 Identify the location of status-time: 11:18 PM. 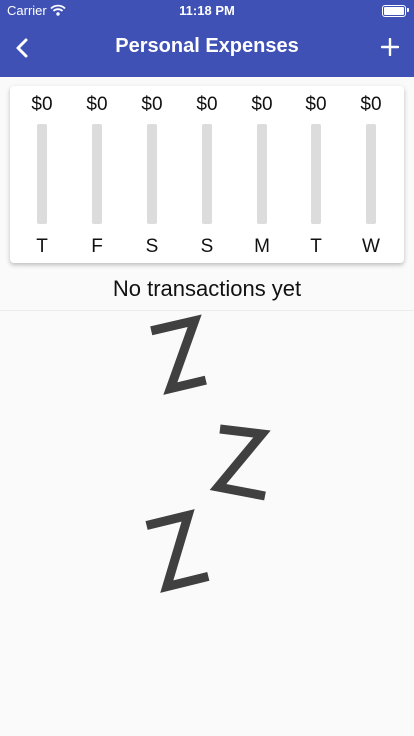
(207, 10).